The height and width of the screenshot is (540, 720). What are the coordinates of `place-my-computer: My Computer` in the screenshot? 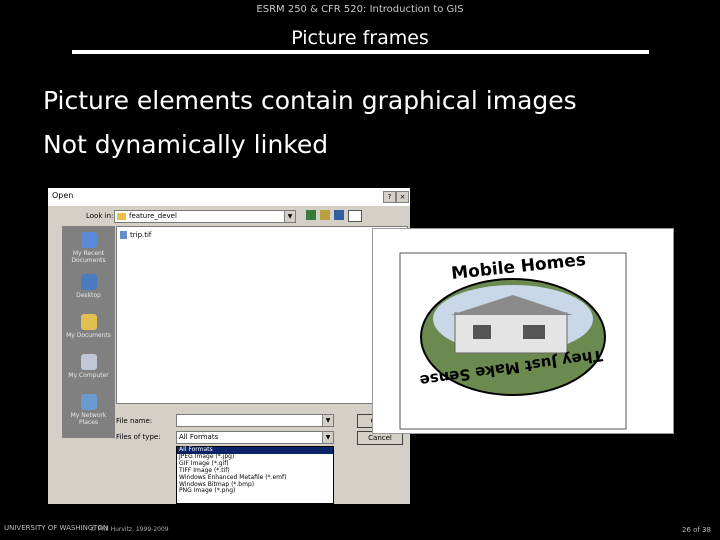 It's located at (88, 366).